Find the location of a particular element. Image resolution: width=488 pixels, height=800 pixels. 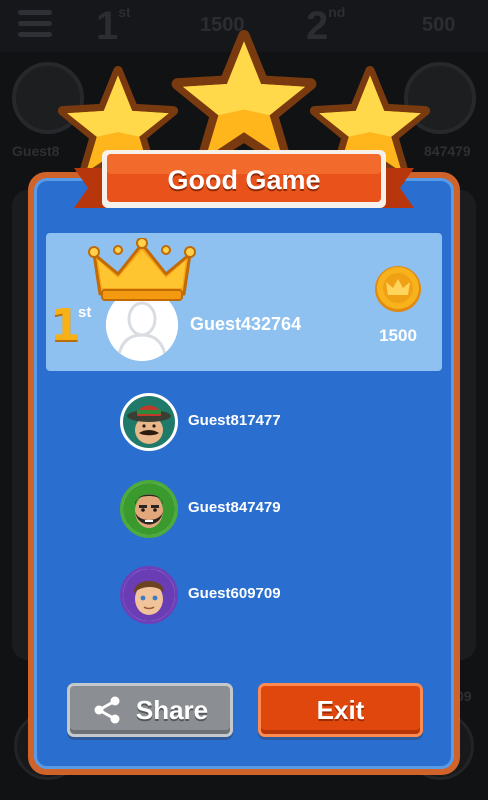

background-player-name-right: 847479 is located at coordinates (447, 151).